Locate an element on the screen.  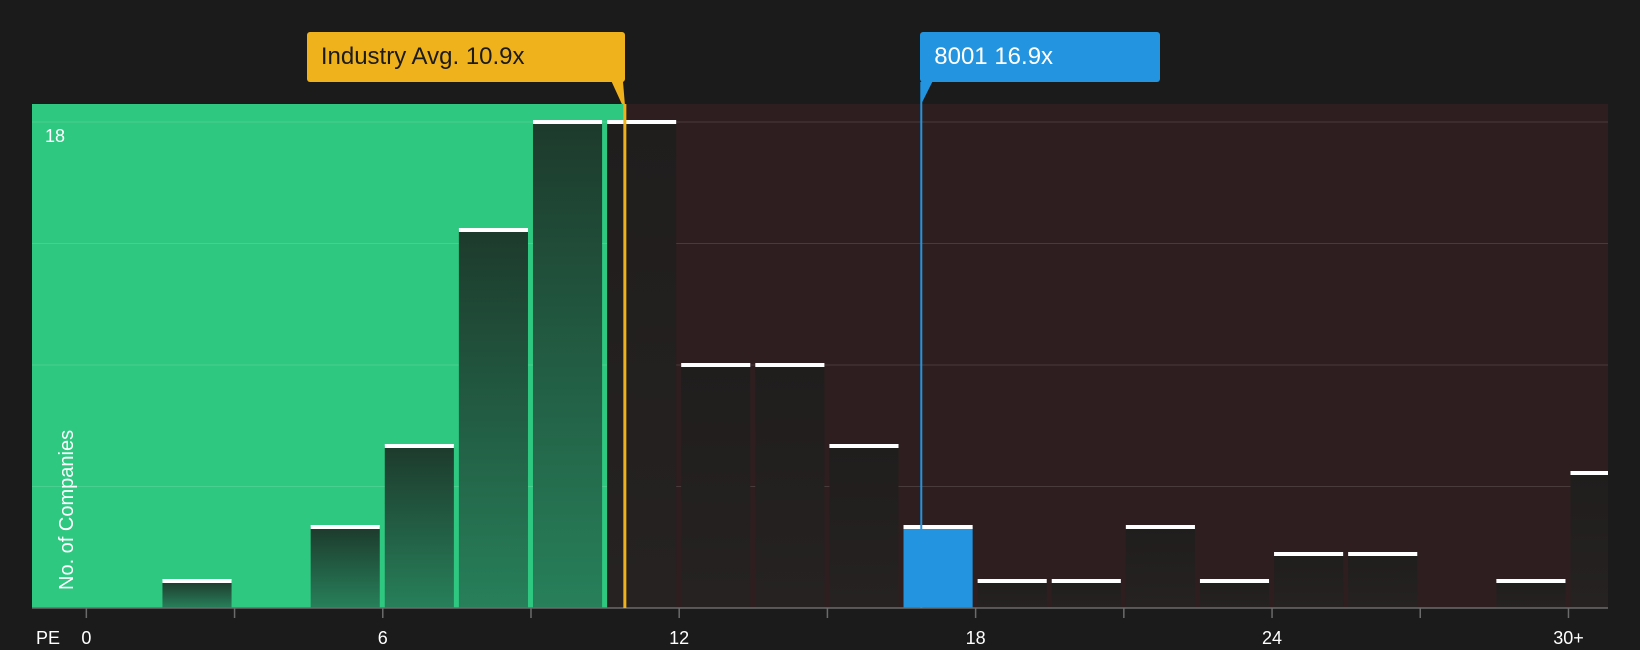
industry-avg-callout: Industry Avg. 10.9x is located at coordinates (465, 57).